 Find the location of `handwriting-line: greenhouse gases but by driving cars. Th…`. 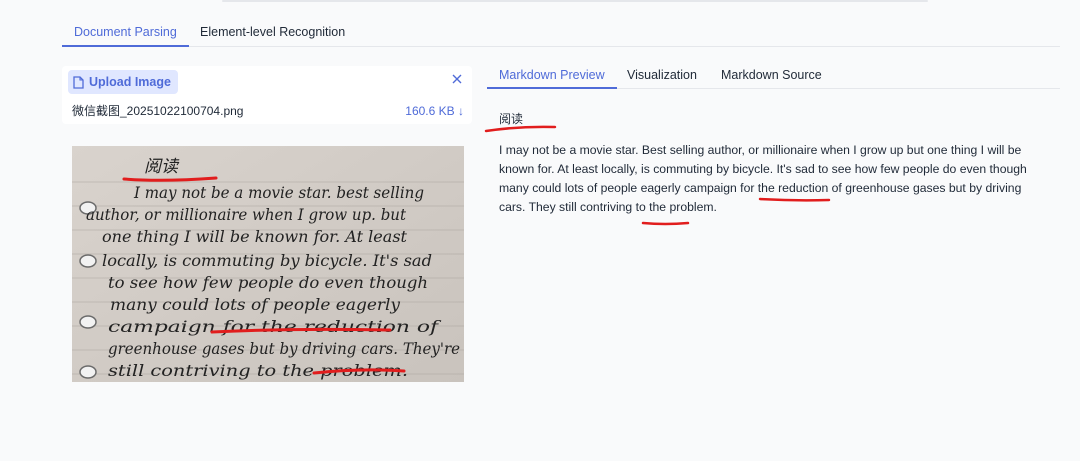

handwriting-line: greenhouse gases but by driving cars. Th… is located at coordinates (284, 348).